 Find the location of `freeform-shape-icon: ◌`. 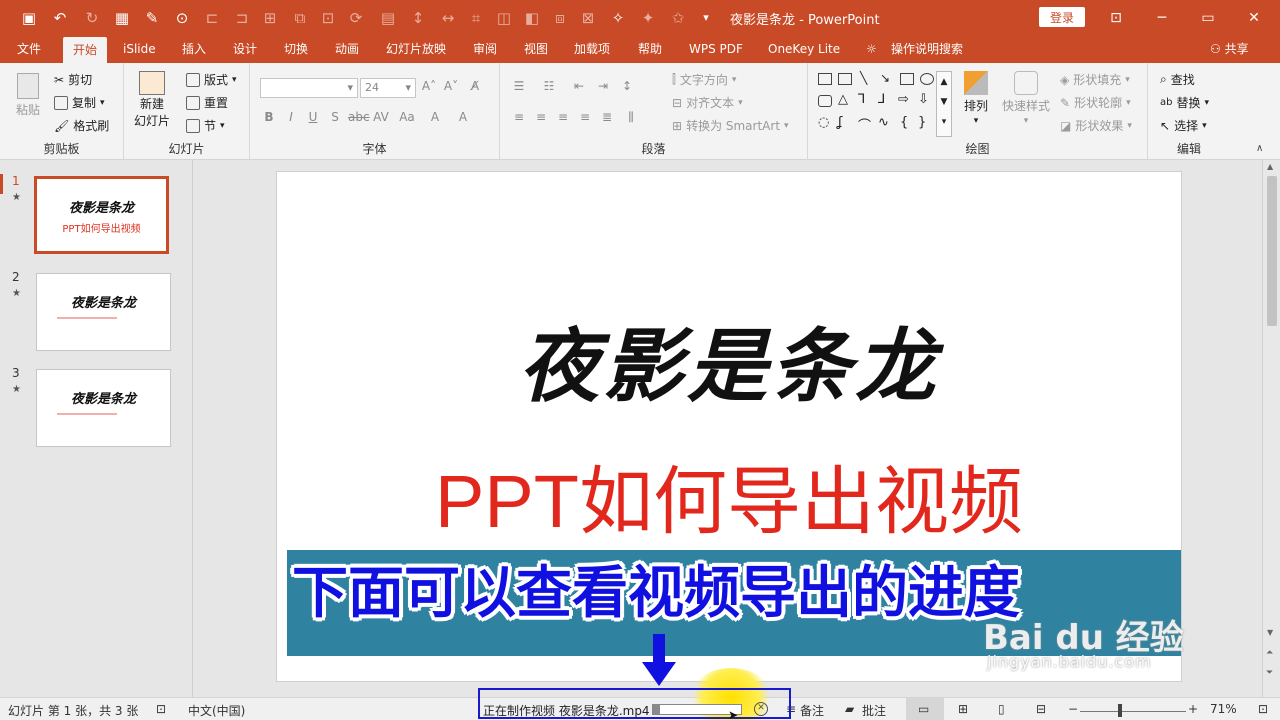

freeform-shape-icon: ◌ is located at coordinates (823, 122).